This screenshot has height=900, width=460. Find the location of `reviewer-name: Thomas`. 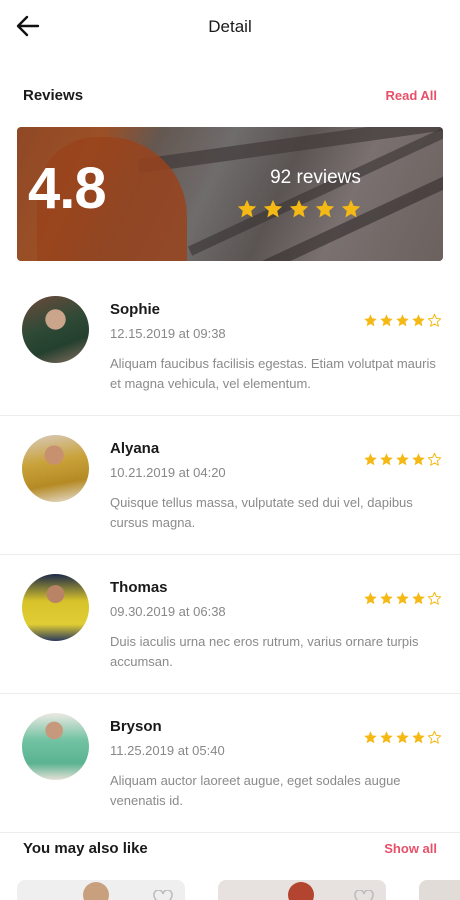

reviewer-name: Thomas is located at coordinates (139, 587).